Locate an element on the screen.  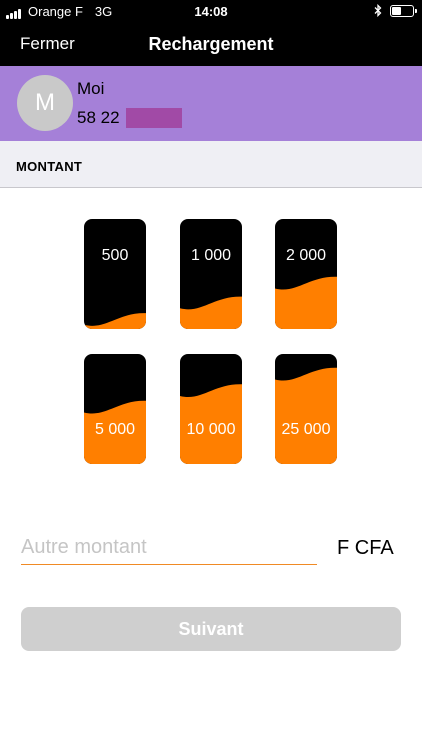
section-header: MONTANT is located at coordinates (211, 164).